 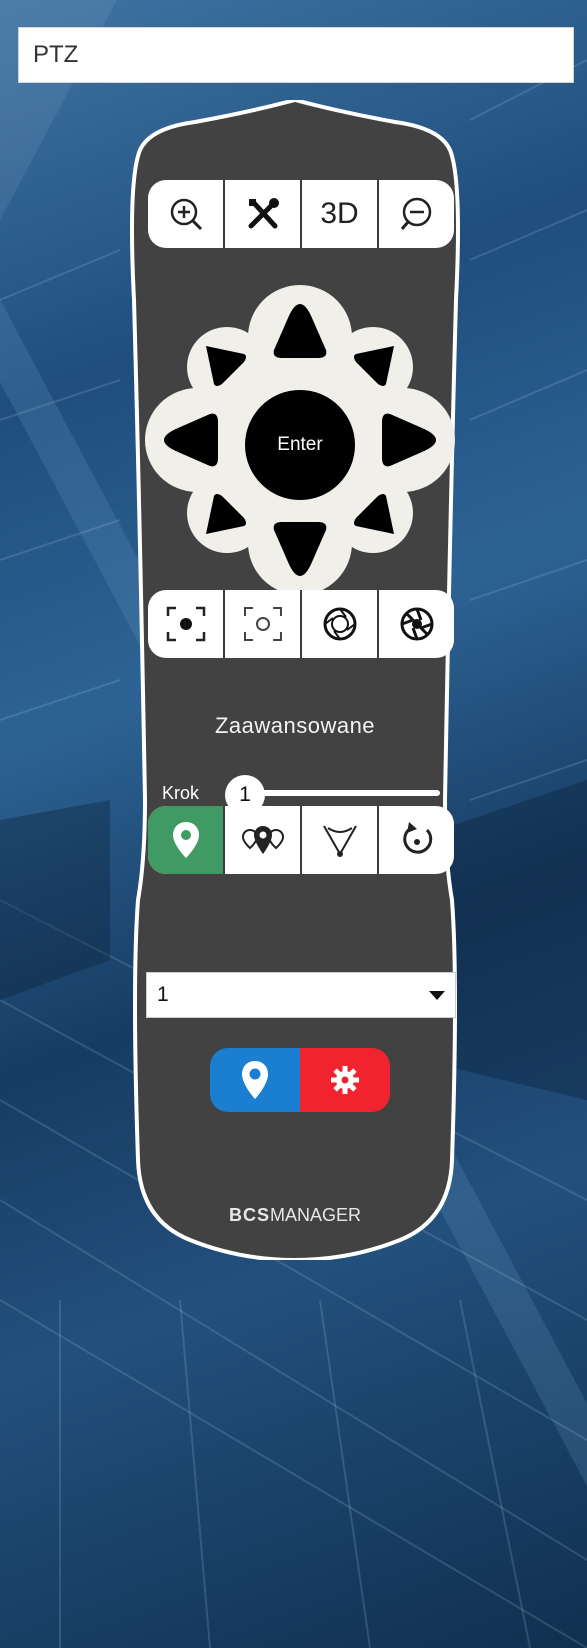 What do you see at coordinates (181, 793) in the screenshot?
I see `step-label: Krok` at bounding box center [181, 793].